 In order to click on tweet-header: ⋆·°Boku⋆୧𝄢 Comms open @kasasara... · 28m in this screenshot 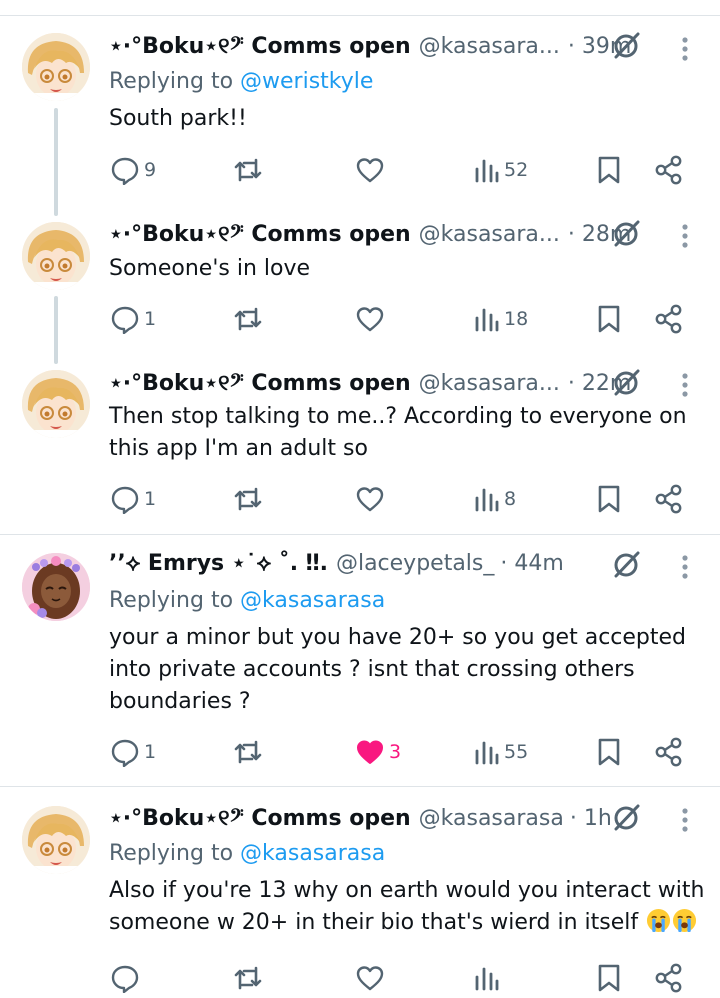, I will do `click(370, 235)`.